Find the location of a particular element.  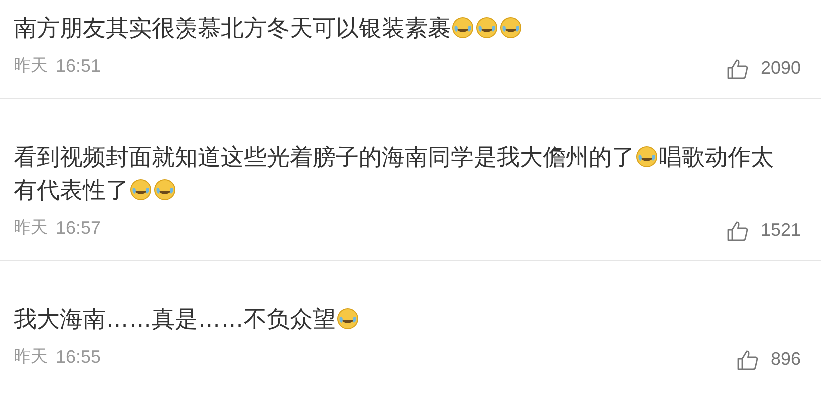

like-count: 896 is located at coordinates (785, 359).